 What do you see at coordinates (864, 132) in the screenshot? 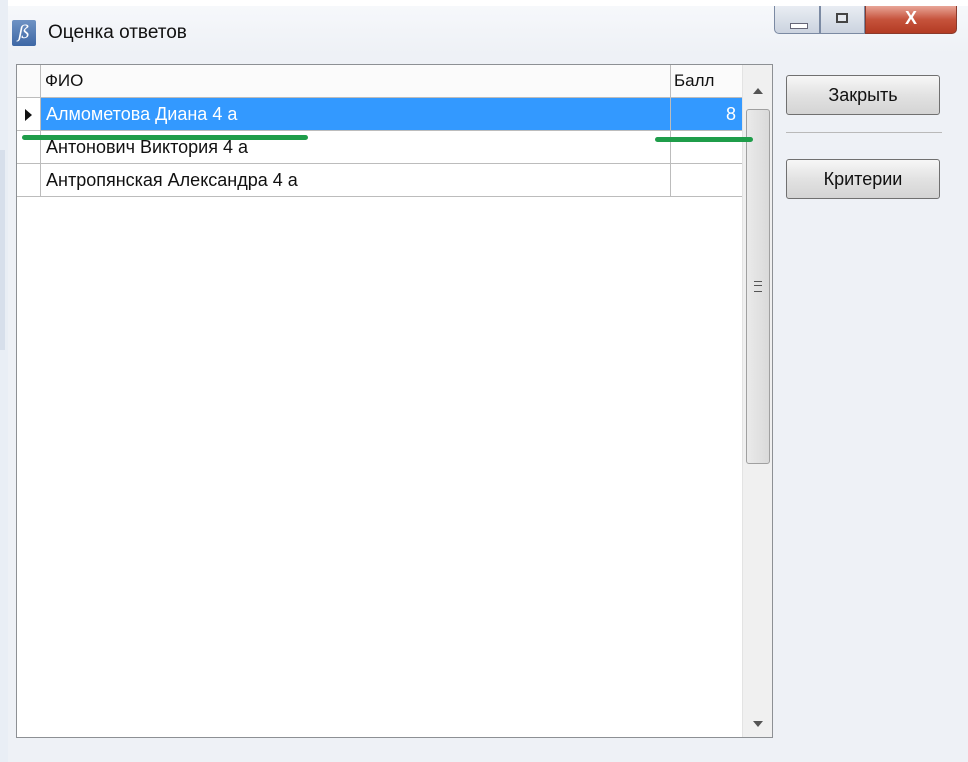
I see `button-separator` at bounding box center [864, 132].